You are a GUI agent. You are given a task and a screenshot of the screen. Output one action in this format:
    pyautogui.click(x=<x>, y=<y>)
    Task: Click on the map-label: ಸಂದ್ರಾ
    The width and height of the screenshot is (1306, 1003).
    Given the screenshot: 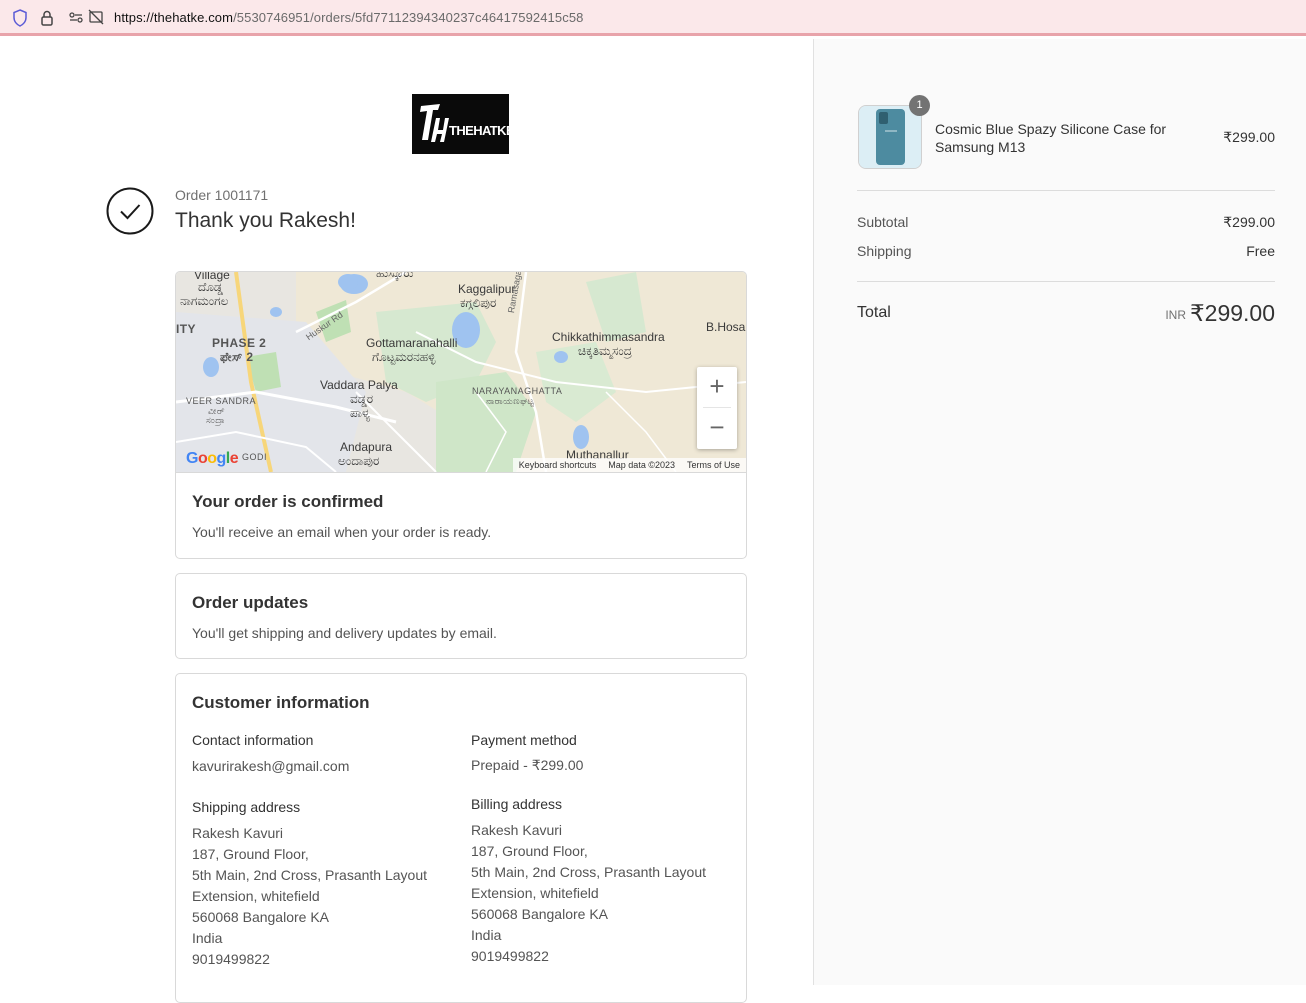 What is the action you would take?
    pyautogui.click(x=216, y=420)
    